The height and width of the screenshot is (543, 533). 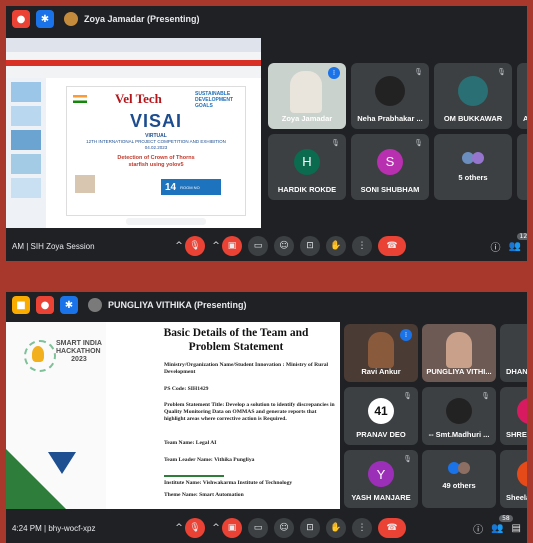 What do you see at coordinates (142, 19) in the screenshot?
I see `presenter-name: Zoya Jamadar (Presenting)` at bounding box center [142, 19].